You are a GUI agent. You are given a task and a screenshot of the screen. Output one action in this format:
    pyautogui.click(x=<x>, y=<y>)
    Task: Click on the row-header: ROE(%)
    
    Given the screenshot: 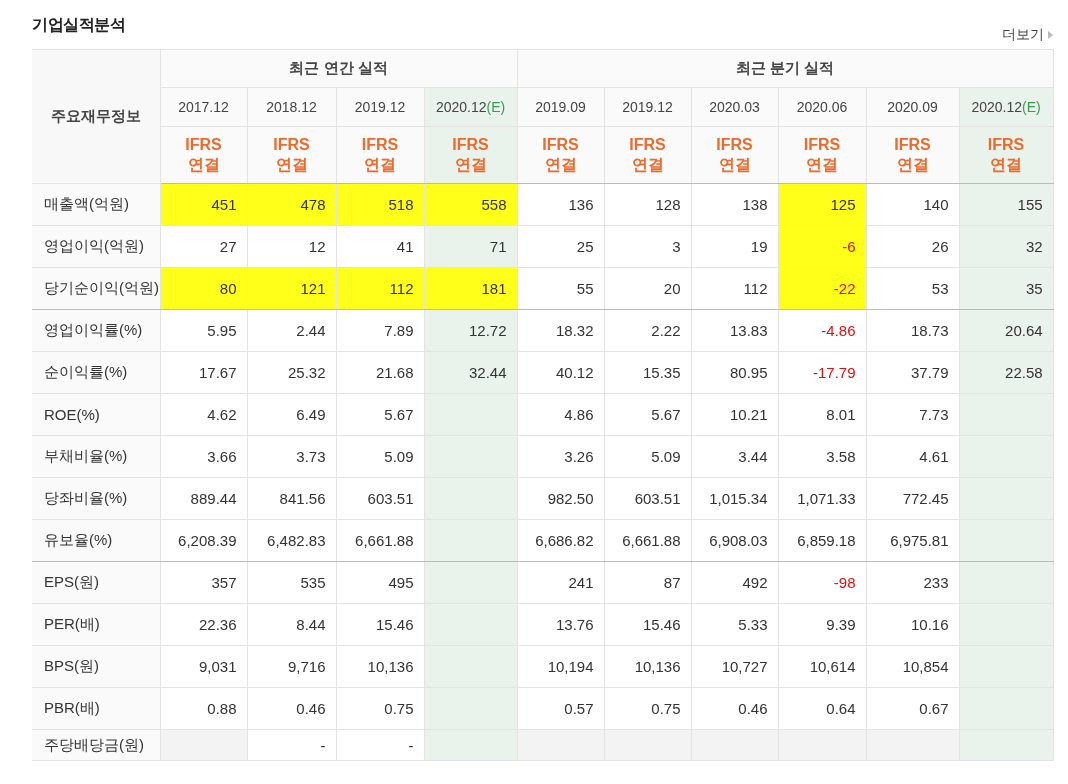 What is the action you would take?
    pyautogui.click(x=96, y=414)
    